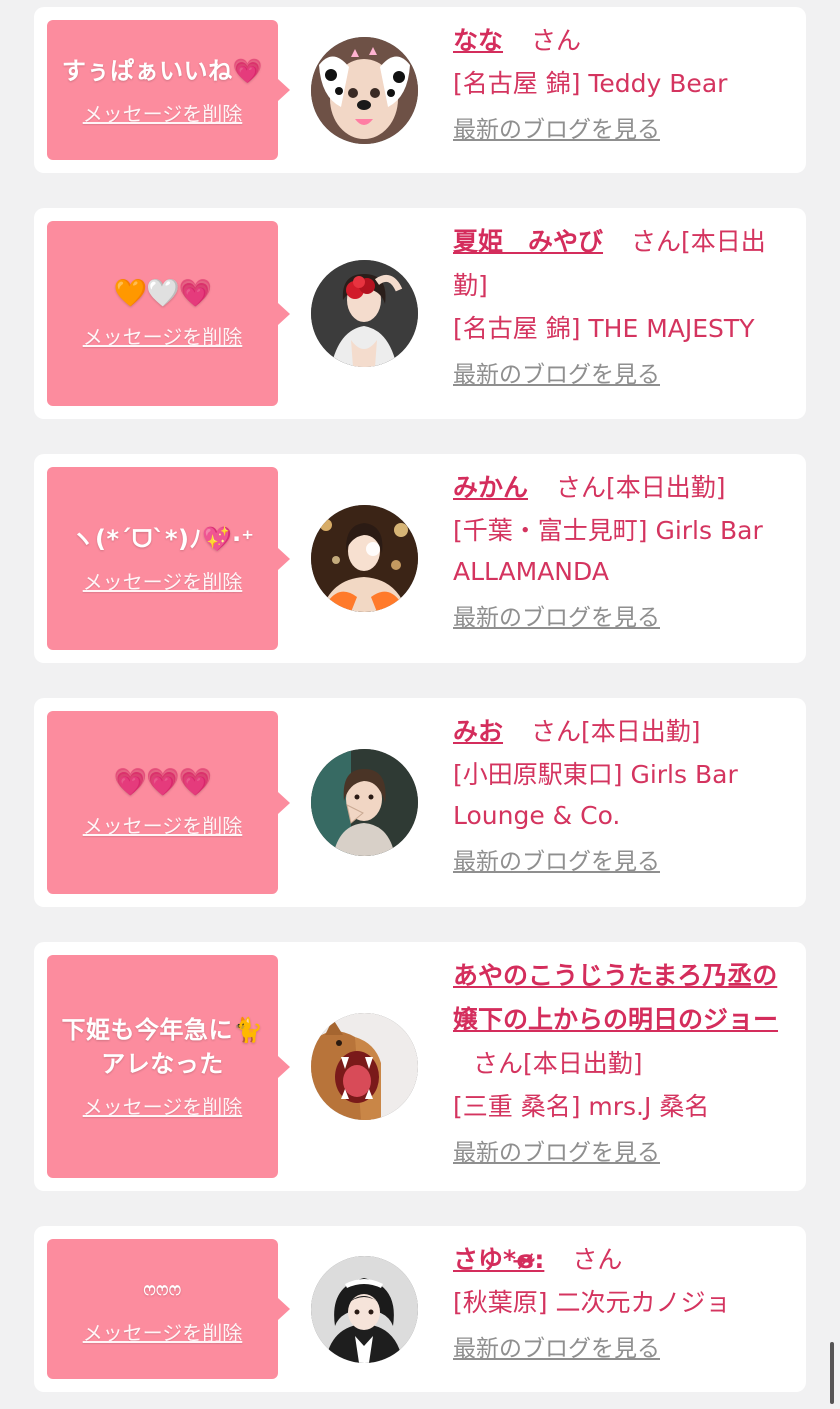  What do you see at coordinates (168, 802) in the screenshot?
I see `message-bubble: 💗💗💗 メッセージを削除` at bounding box center [168, 802].